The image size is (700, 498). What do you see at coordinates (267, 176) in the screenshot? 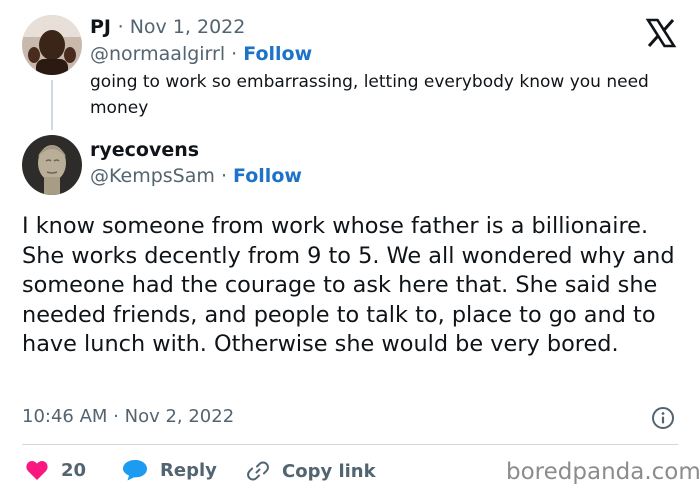
I see `reply-follow-button: Follow` at bounding box center [267, 176].